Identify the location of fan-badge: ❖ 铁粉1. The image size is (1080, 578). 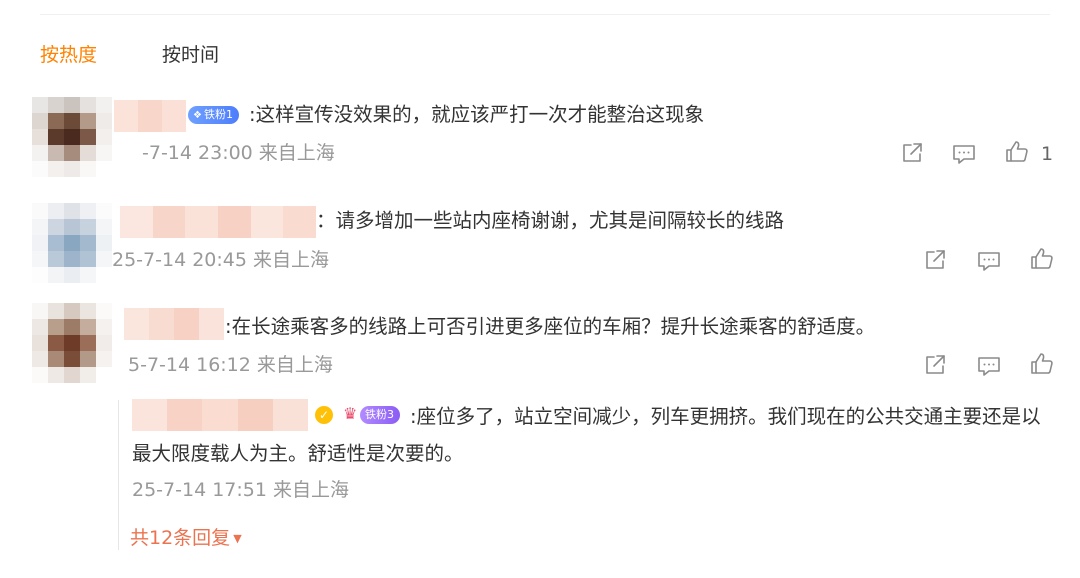
(213, 115).